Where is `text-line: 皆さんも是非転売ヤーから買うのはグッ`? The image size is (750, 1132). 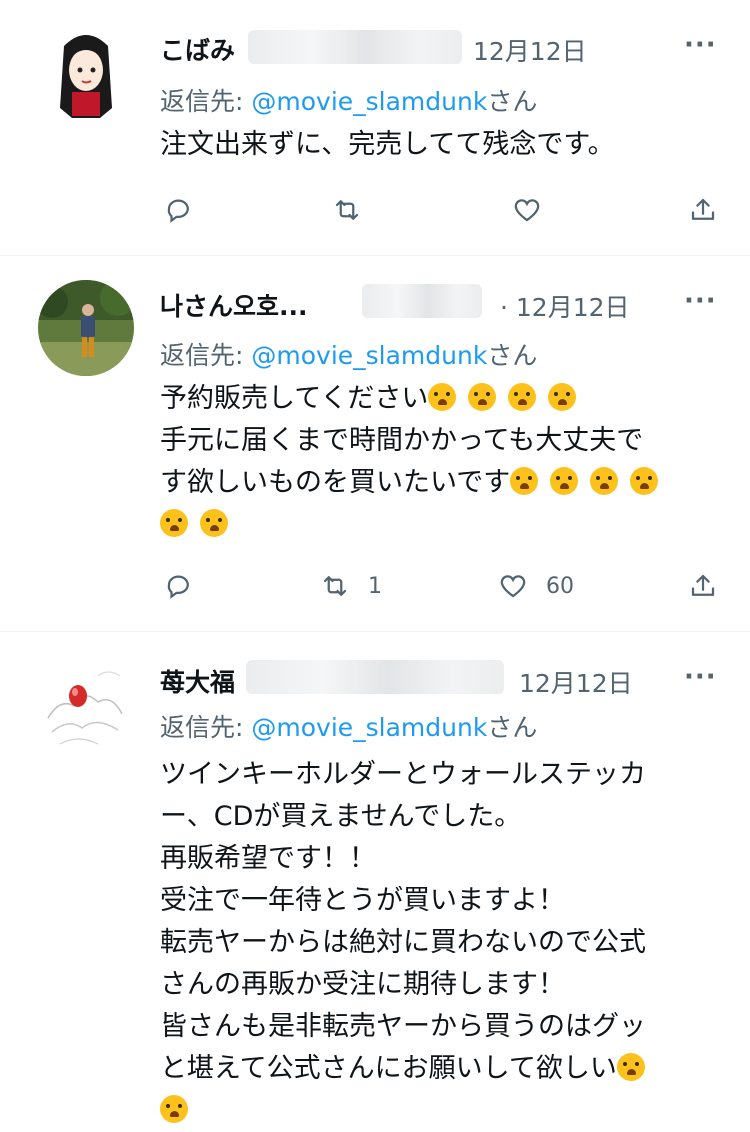
text-line: 皆さんも是非転売ヤーから買うのはグッ is located at coordinates (403, 1026).